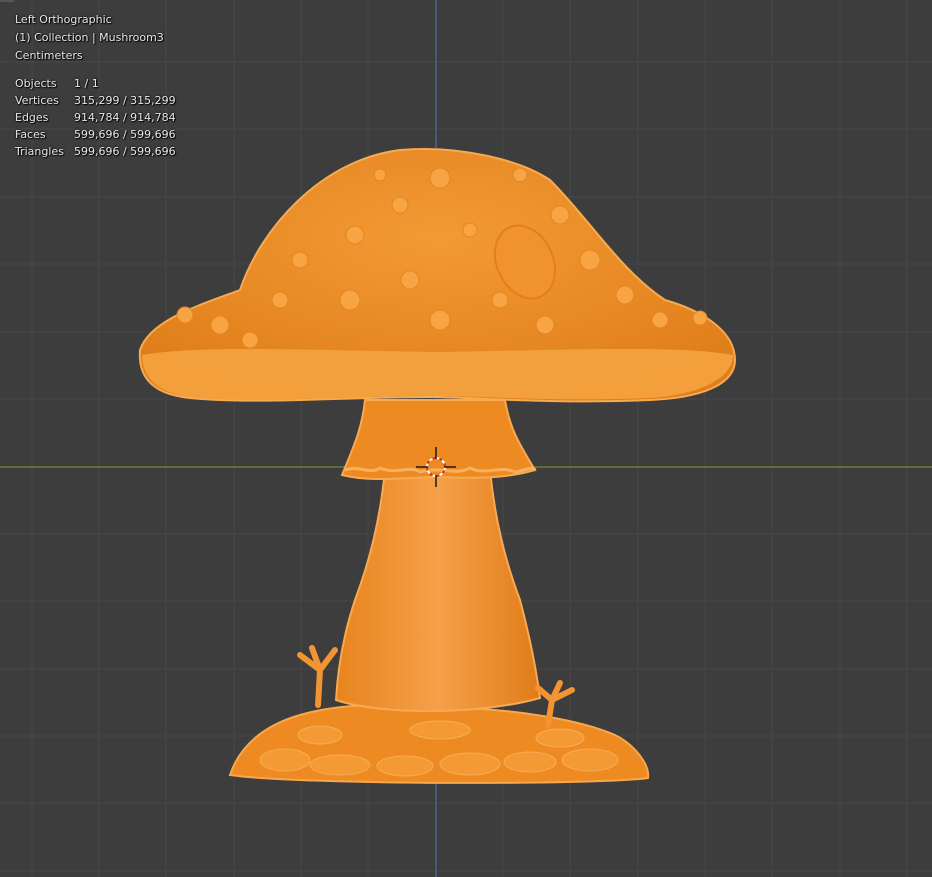 The height and width of the screenshot is (877, 932). What do you see at coordinates (30, 134) in the screenshot?
I see `stat-label: Faces` at bounding box center [30, 134].